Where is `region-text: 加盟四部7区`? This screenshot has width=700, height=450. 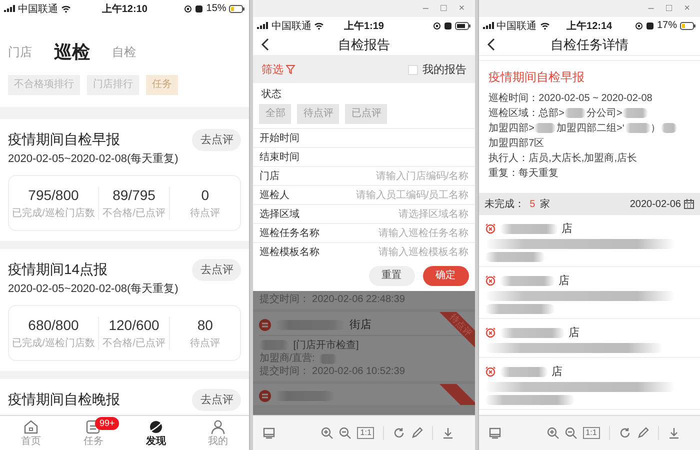
region-text: 加盟四部7区 is located at coordinates (516, 143).